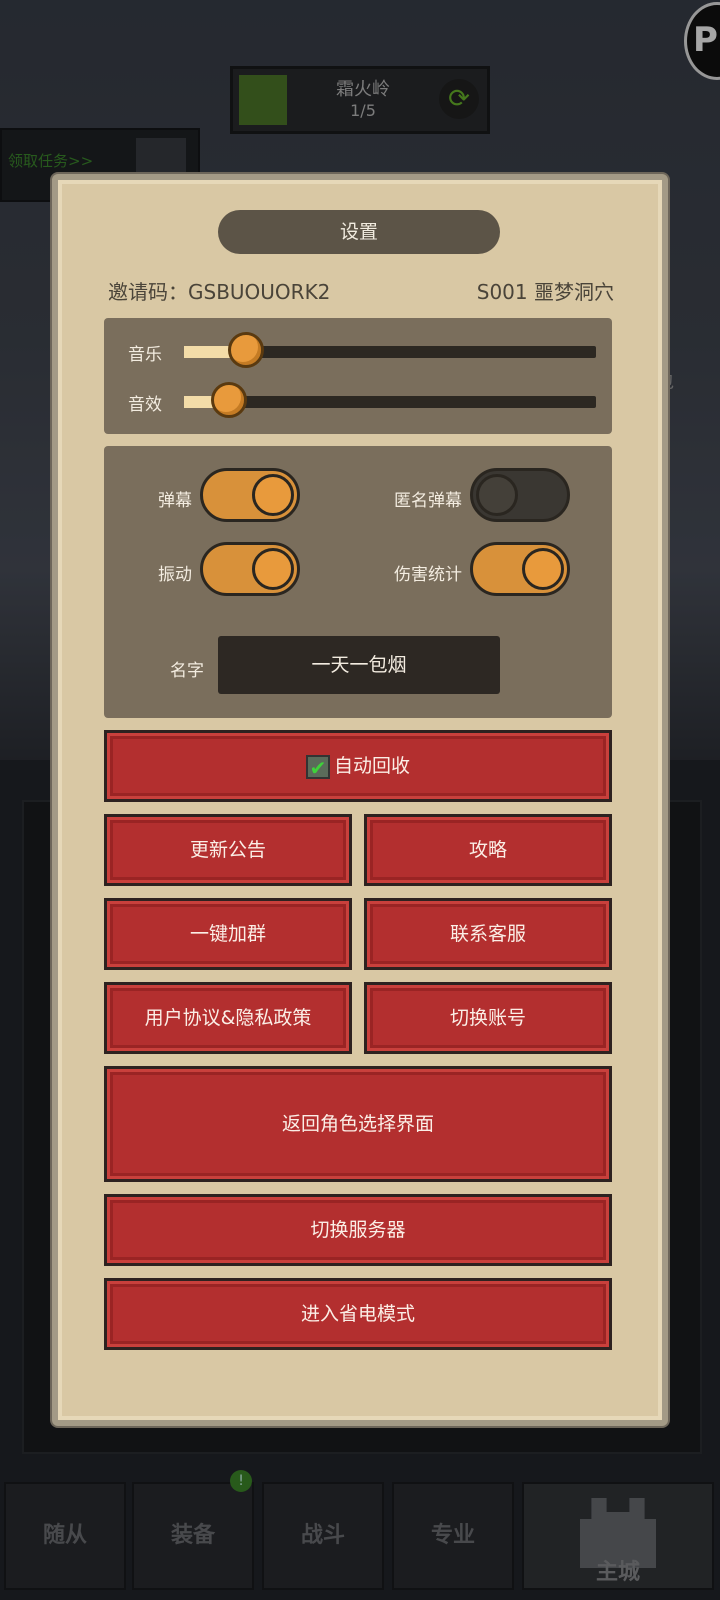 The width and height of the screenshot is (720, 1600). I want to click on anonymous-danmaku-label: 匿名弹幕, so click(428, 501).